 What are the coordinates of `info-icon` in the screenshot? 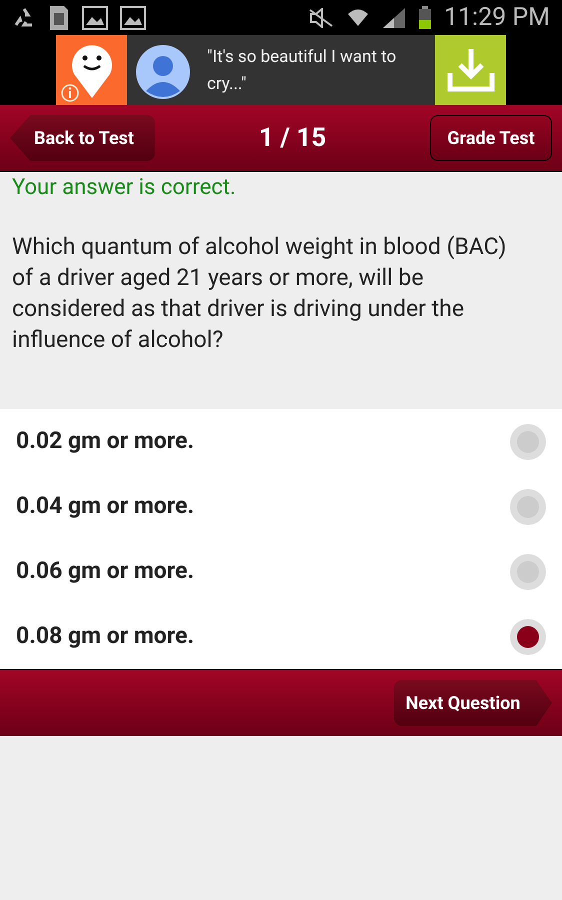 It's located at (70, 93).